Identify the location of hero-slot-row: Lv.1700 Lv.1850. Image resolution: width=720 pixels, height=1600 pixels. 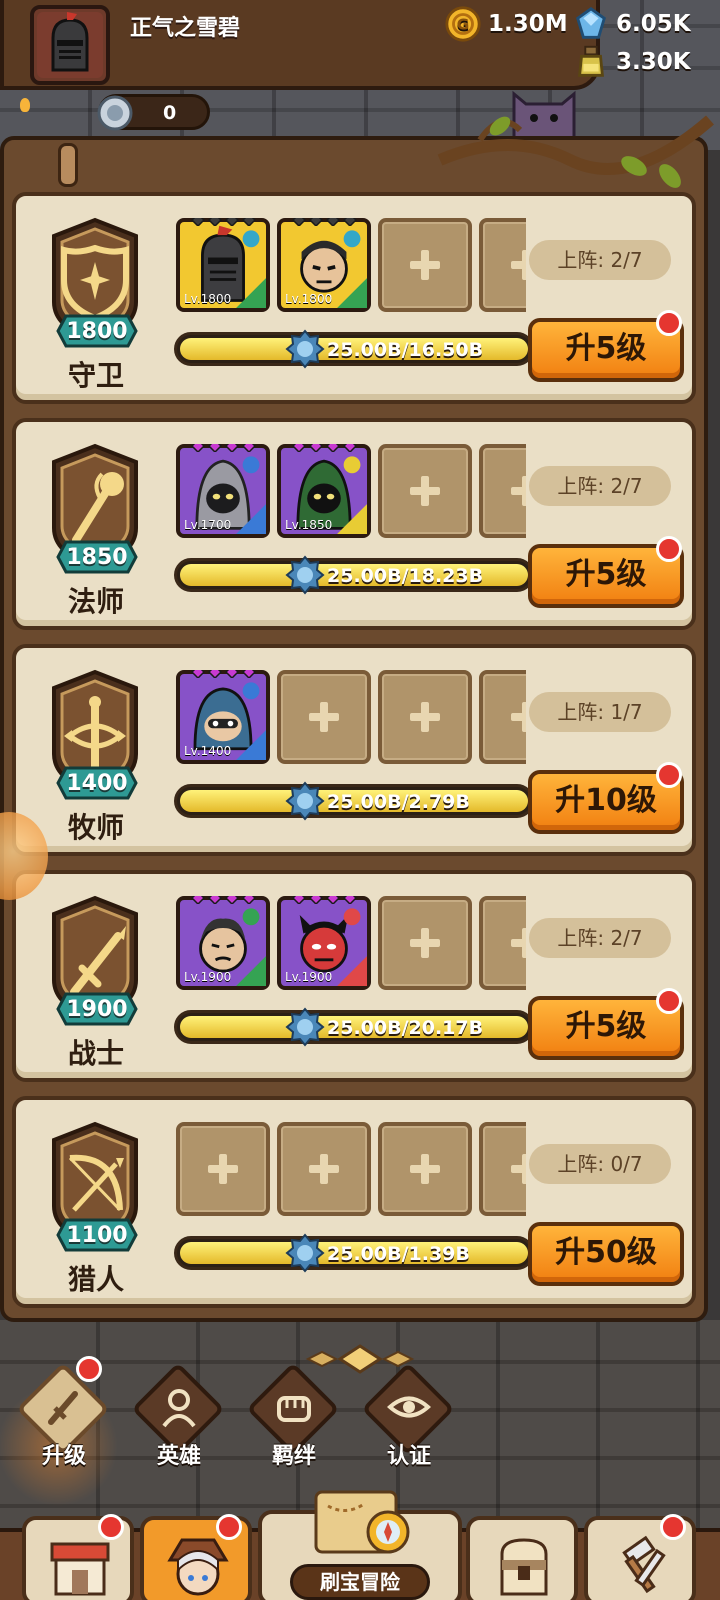
(351, 494).